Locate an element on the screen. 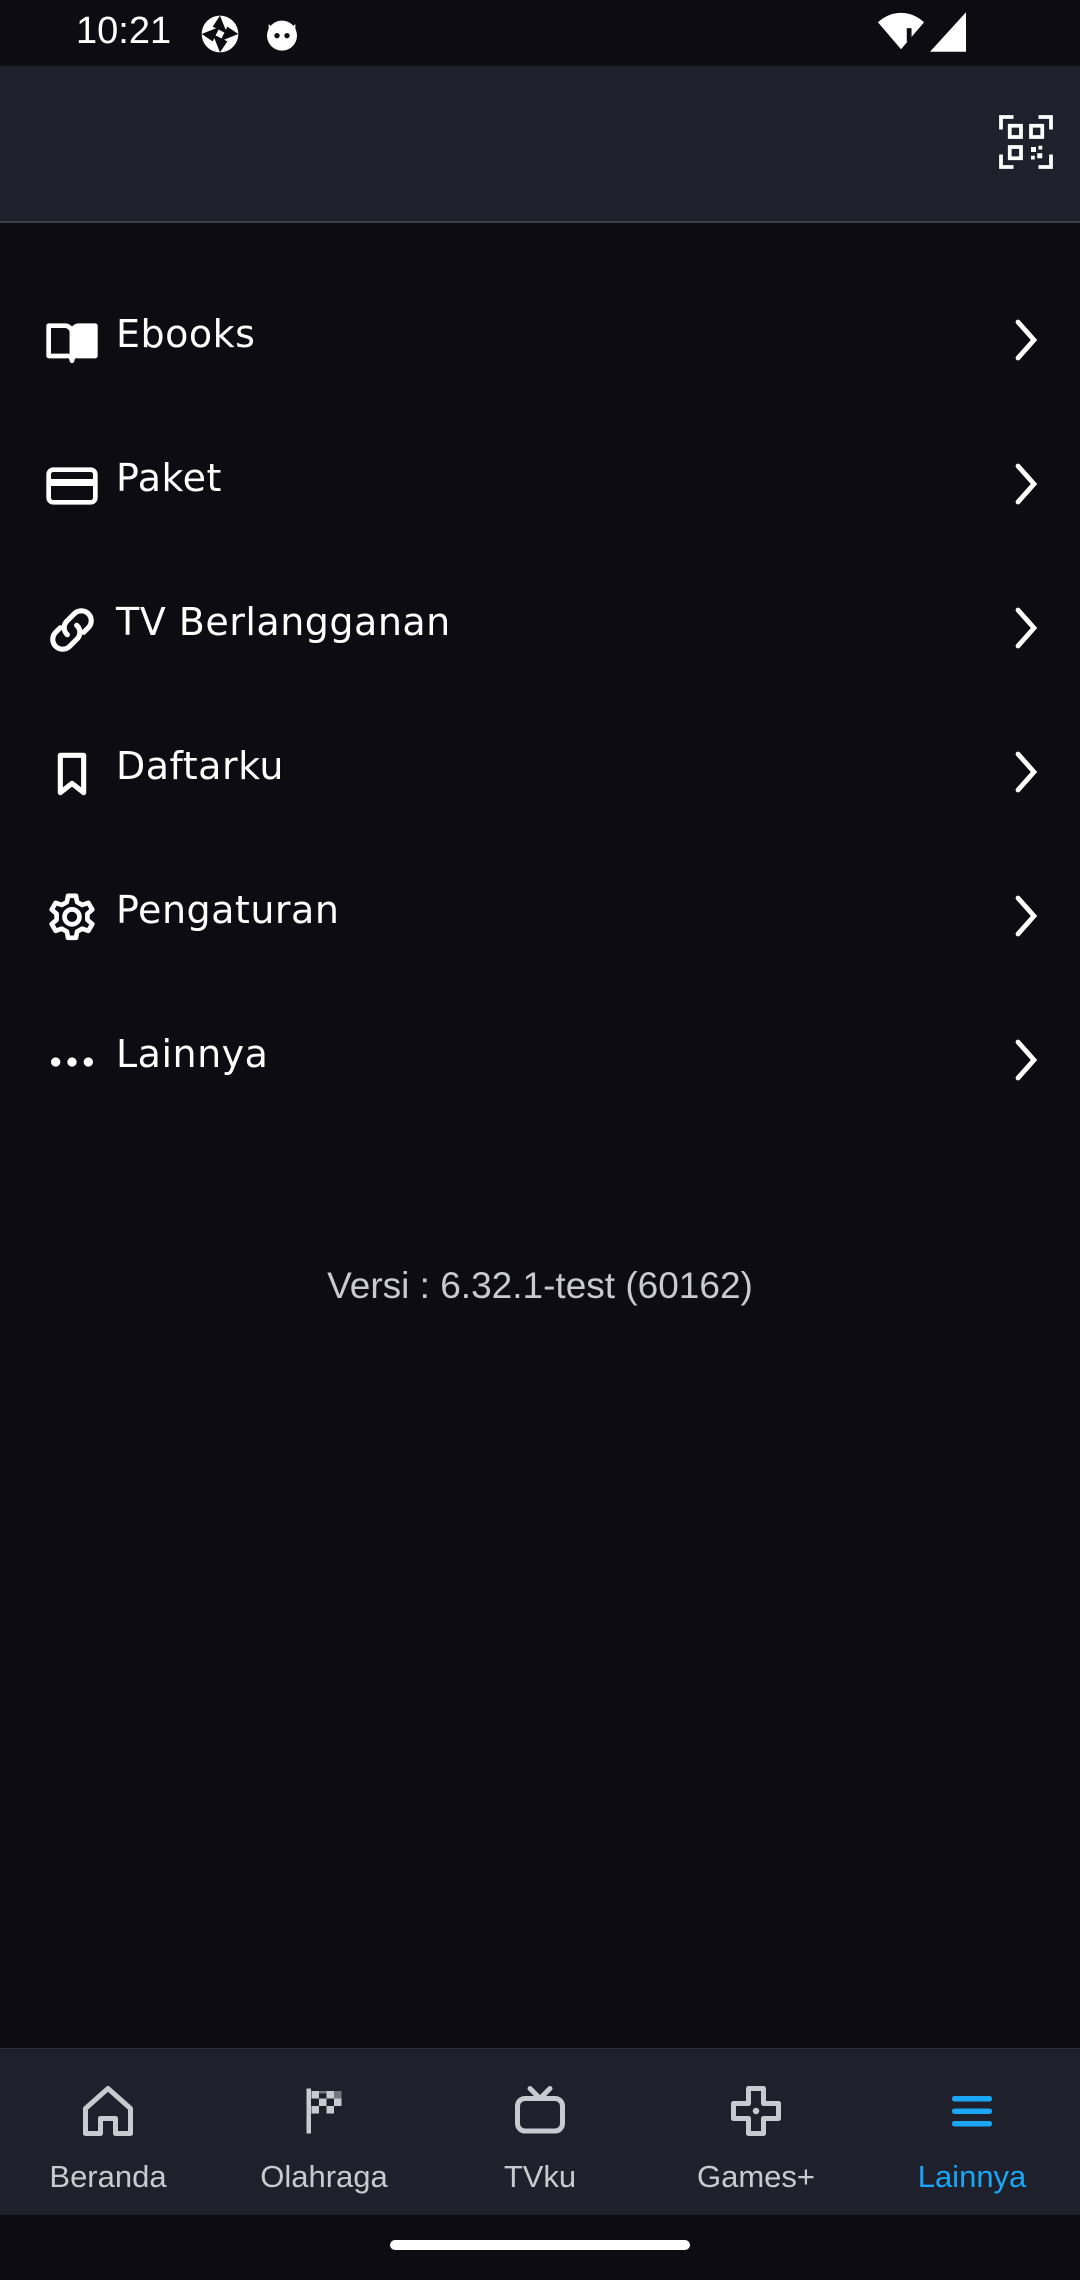 Image resolution: width=1080 pixels, height=2280 pixels. nav-item-beranda: Beranda is located at coordinates (108, 2132).